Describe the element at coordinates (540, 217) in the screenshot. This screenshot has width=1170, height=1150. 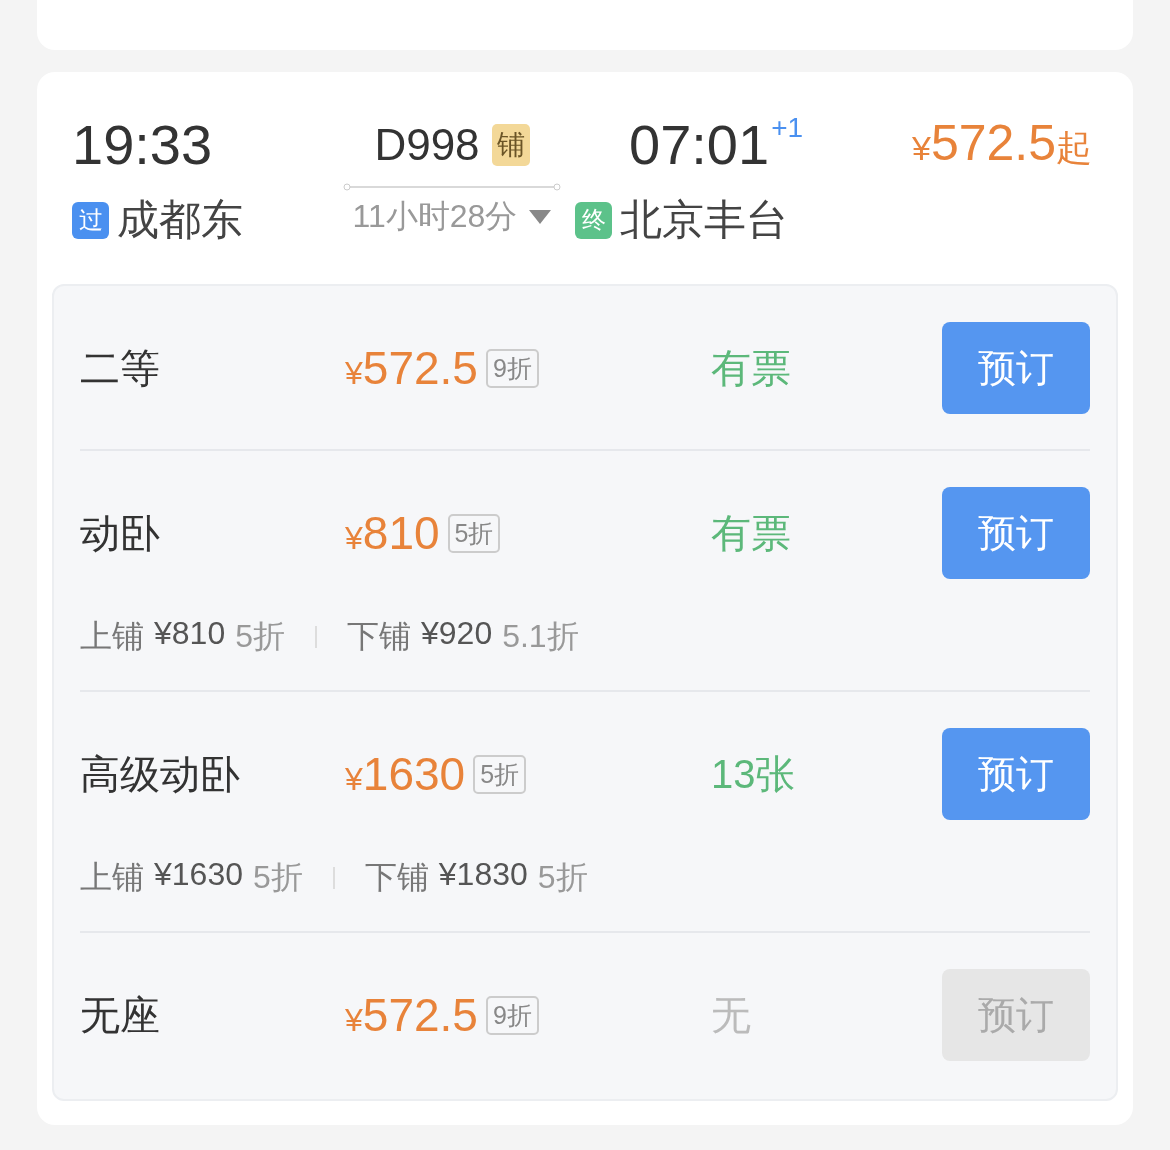
I see `dropdown-caret-icon` at that location.